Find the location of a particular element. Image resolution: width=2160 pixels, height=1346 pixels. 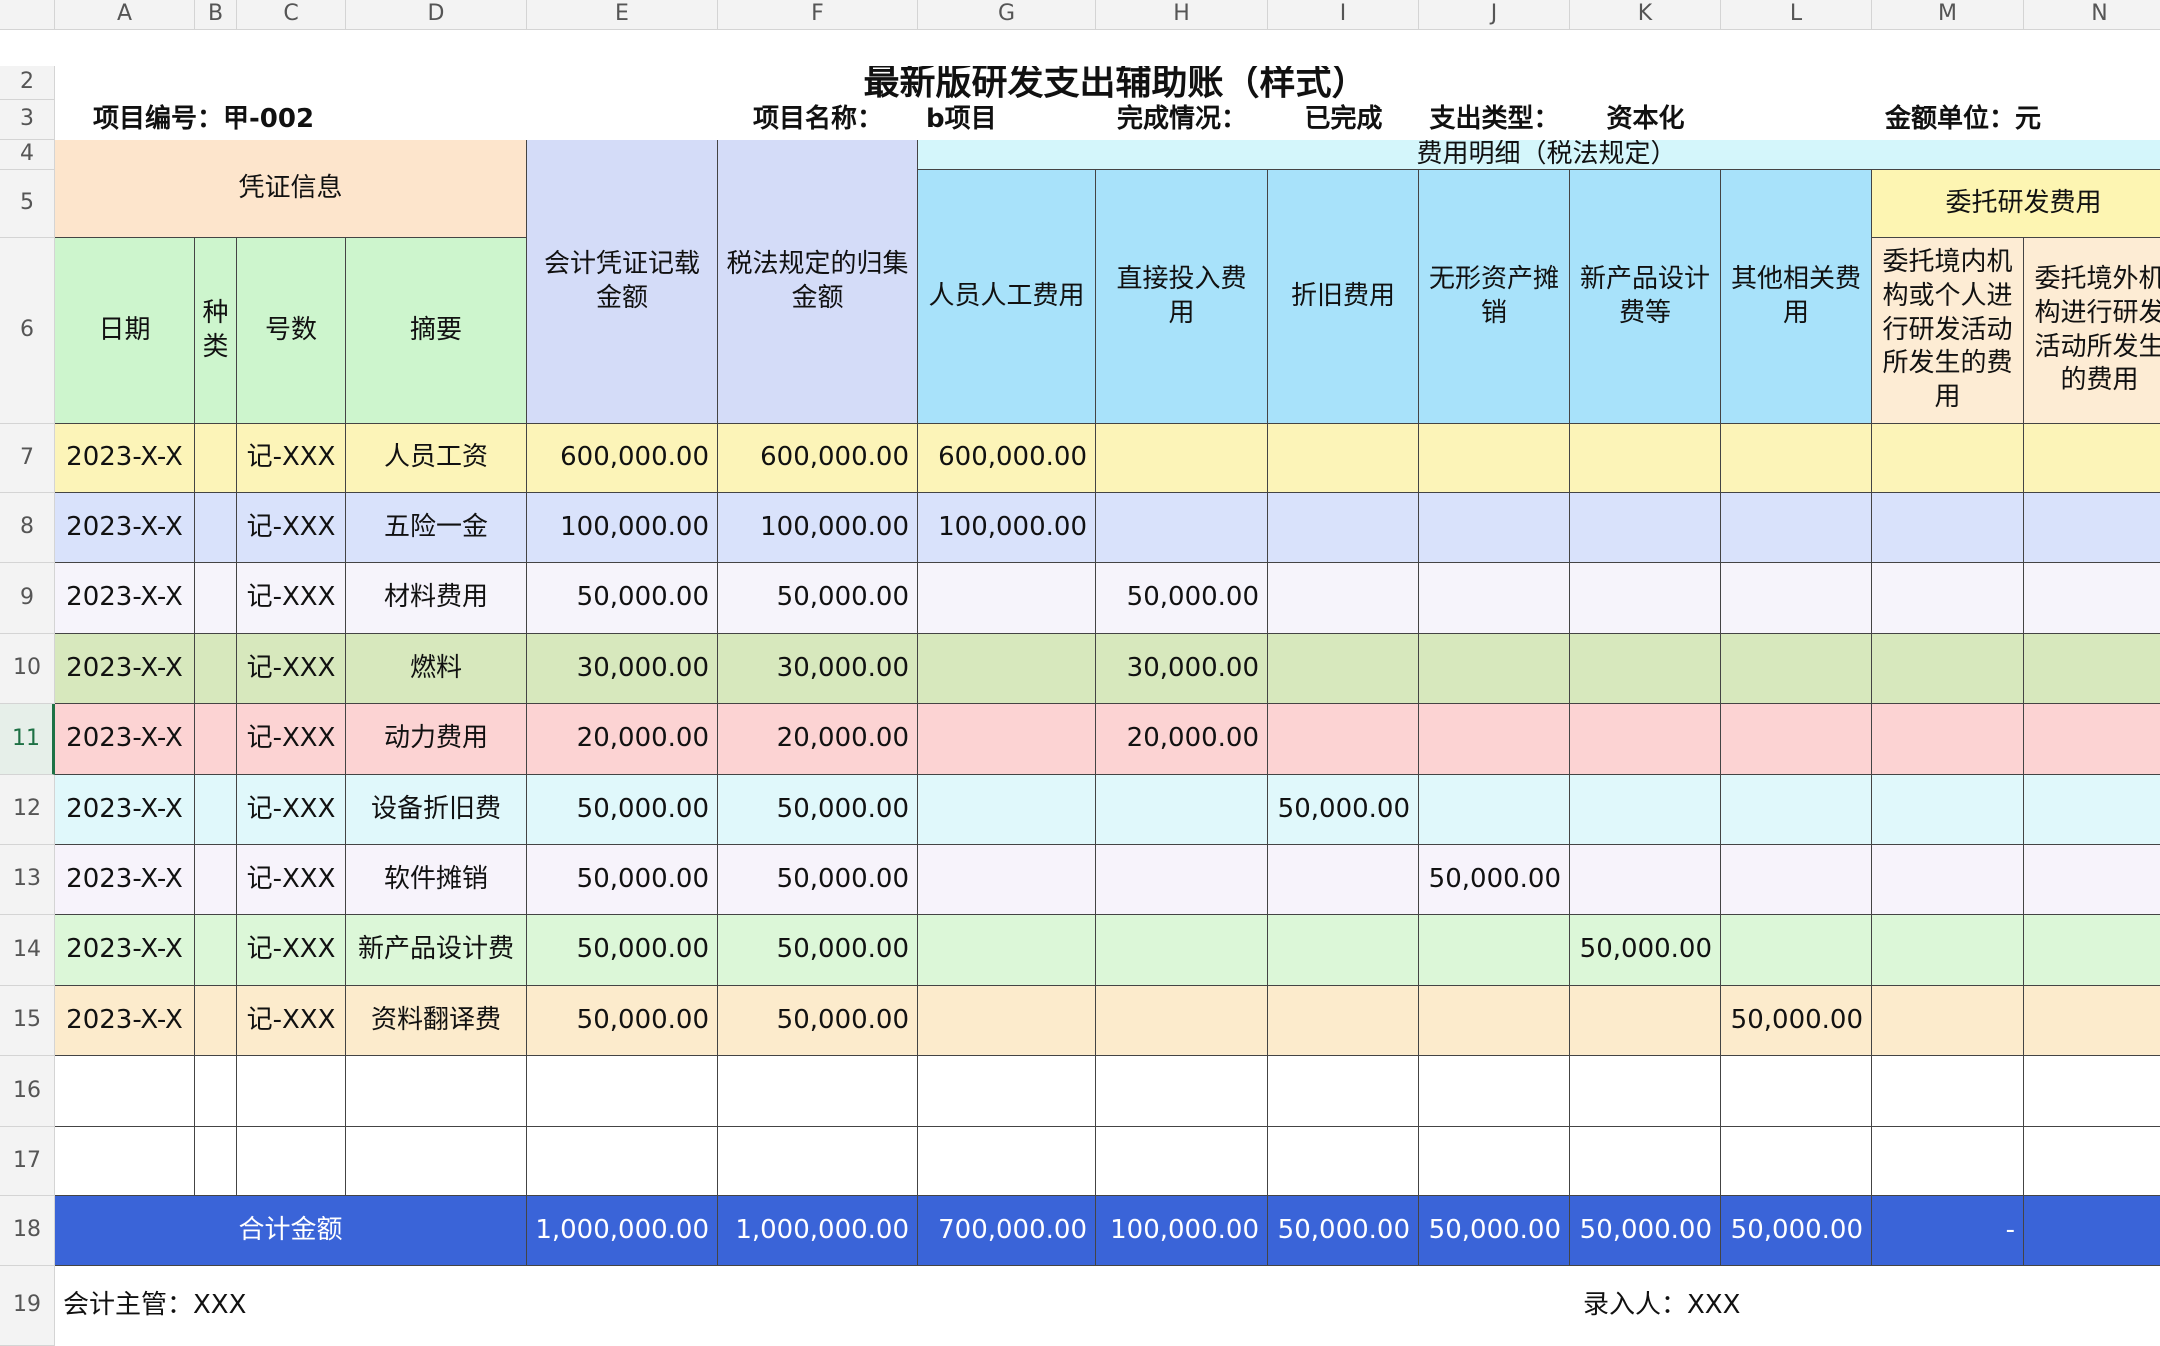

cell-g9 is located at coordinates (1007, 598).